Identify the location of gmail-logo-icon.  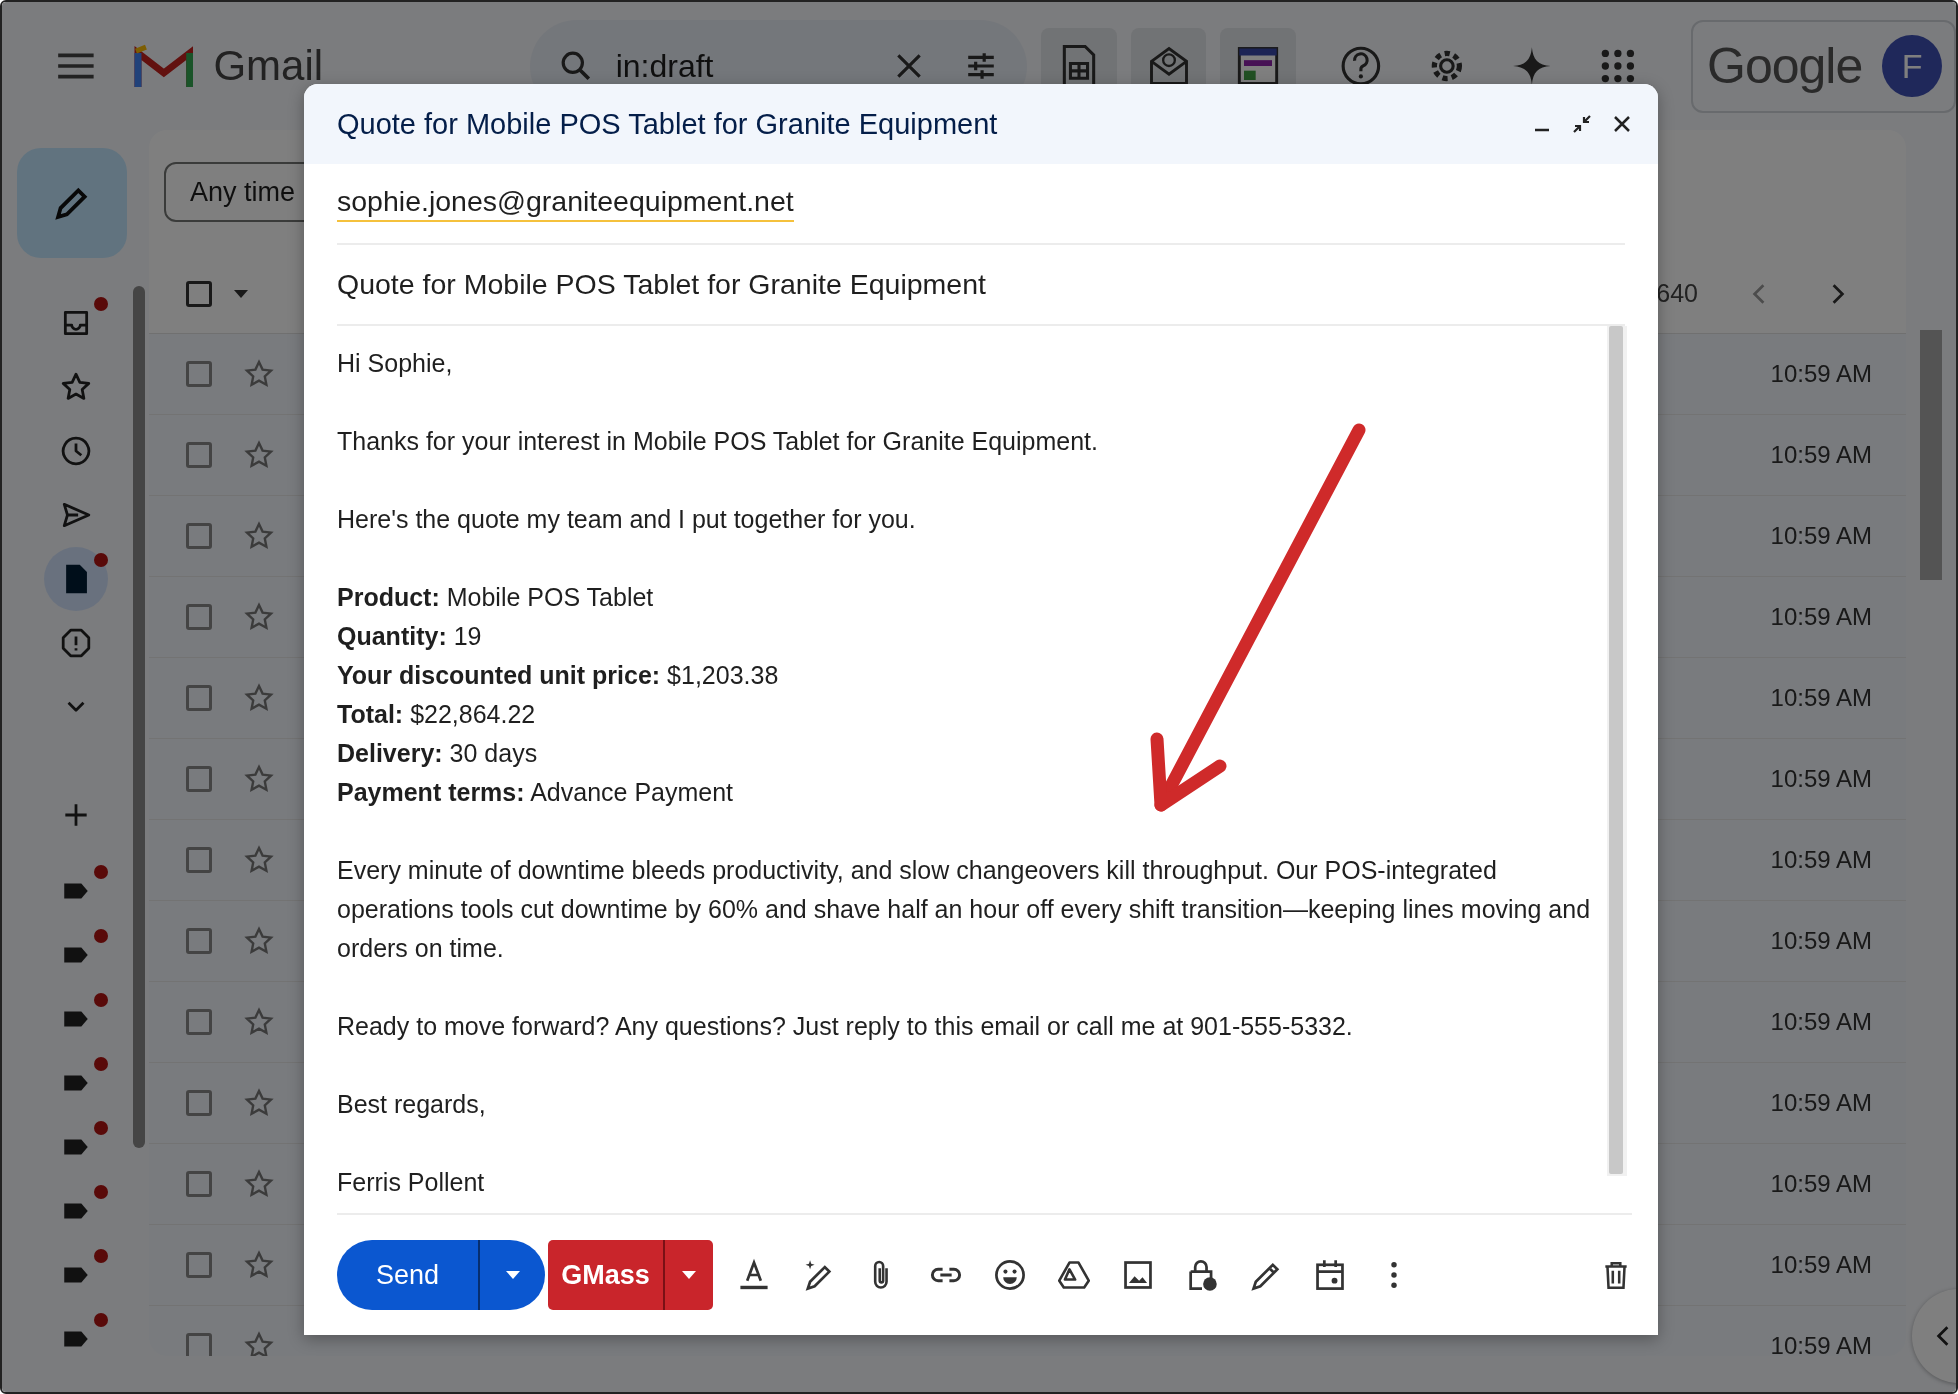
(163, 66).